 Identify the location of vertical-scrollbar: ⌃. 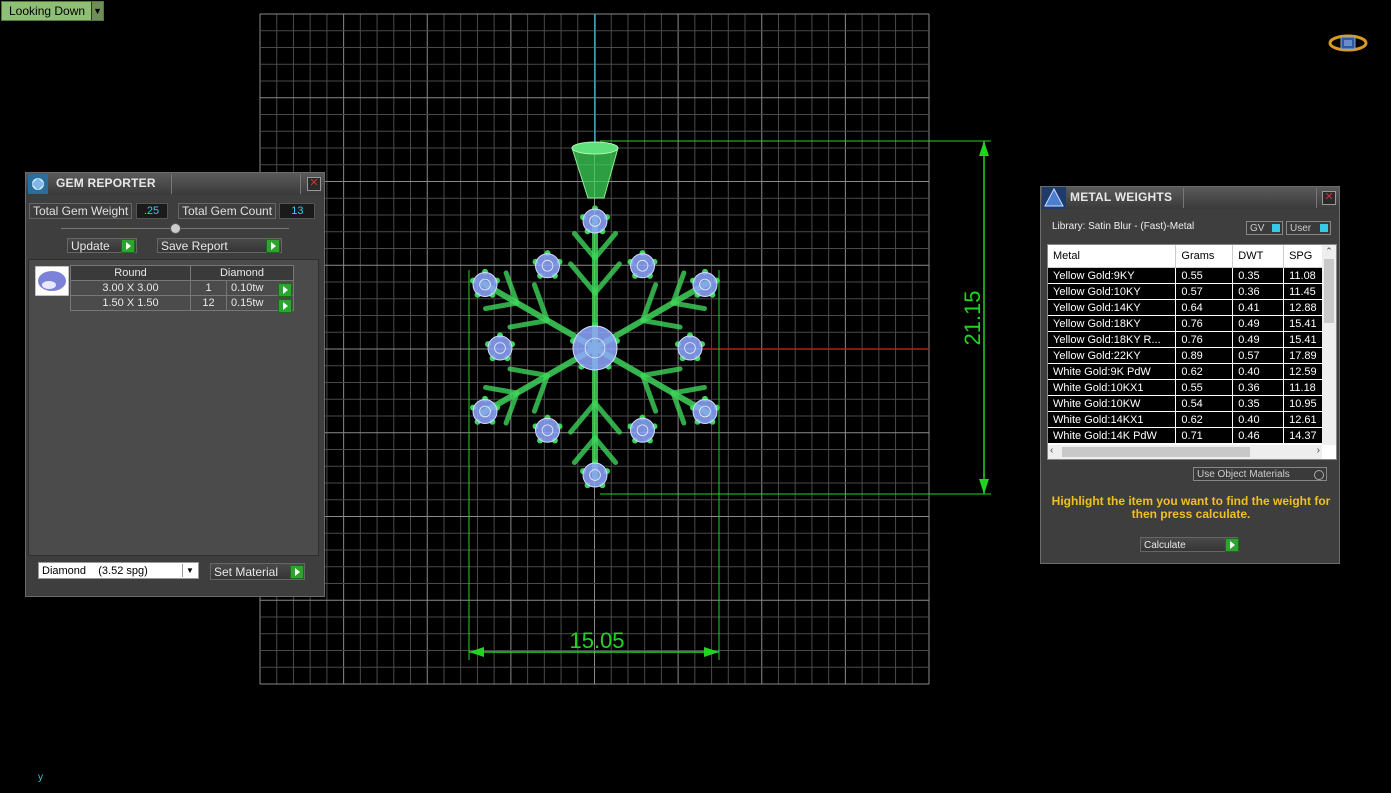
(1329, 345).